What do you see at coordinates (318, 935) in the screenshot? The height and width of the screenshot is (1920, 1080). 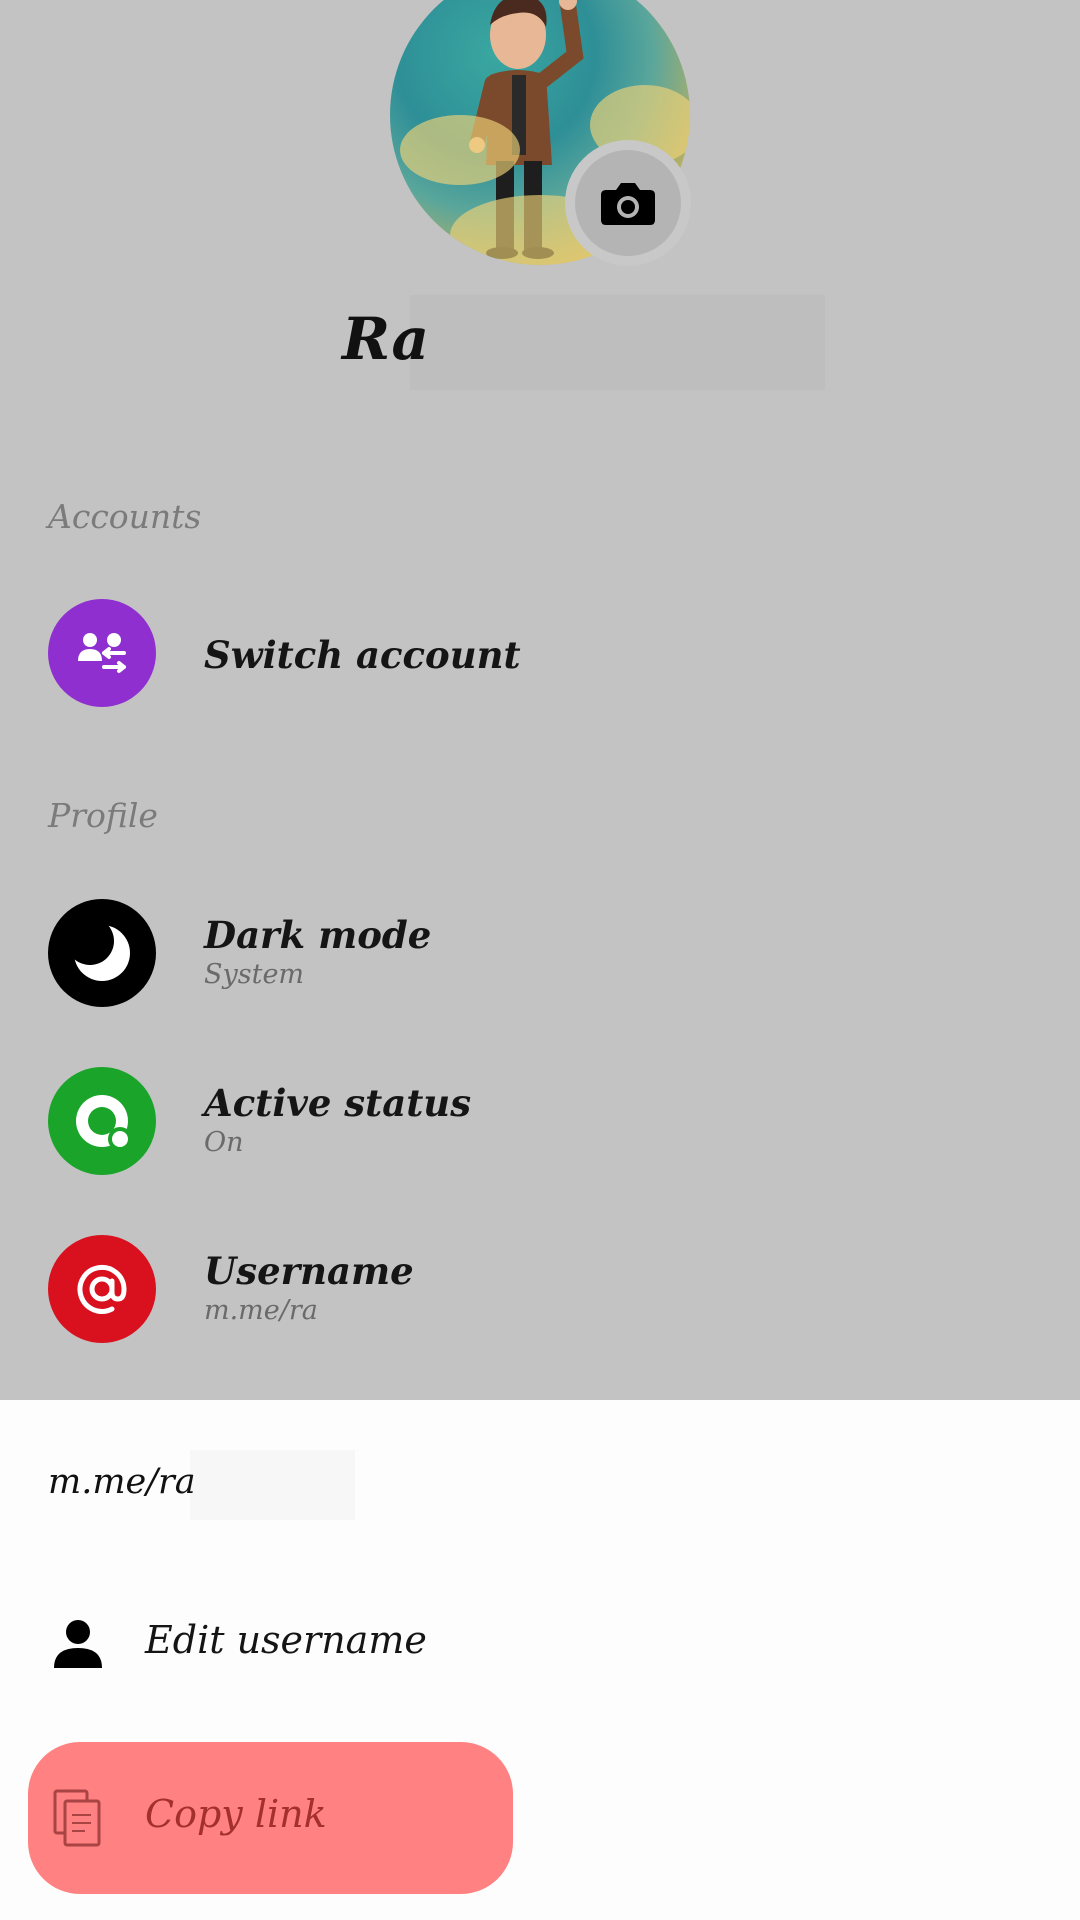 I see `dark-mode-label: Dark mode` at bounding box center [318, 935].